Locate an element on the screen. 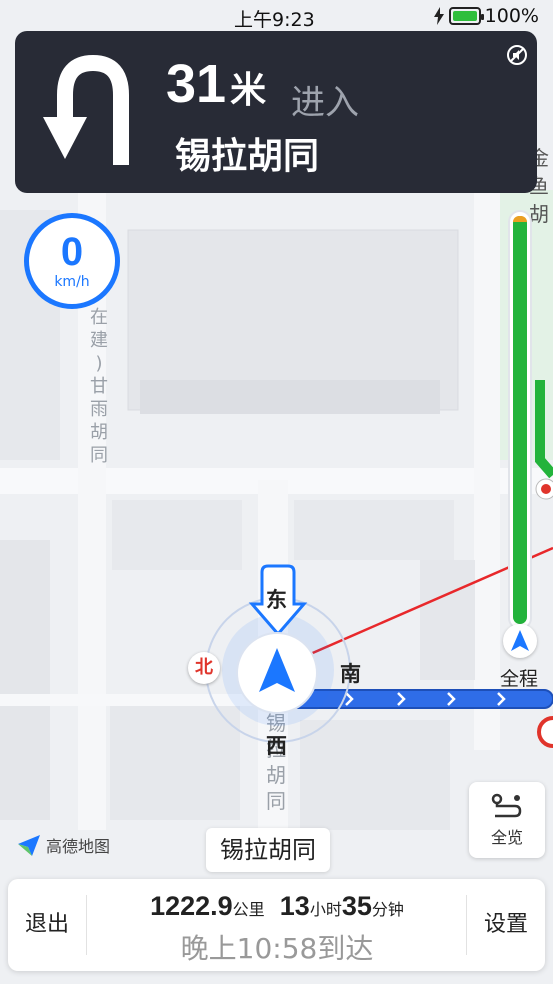 This screenshot has width=553, height=984. logo-text: 高德地图 is located at coordinates (78, 846).